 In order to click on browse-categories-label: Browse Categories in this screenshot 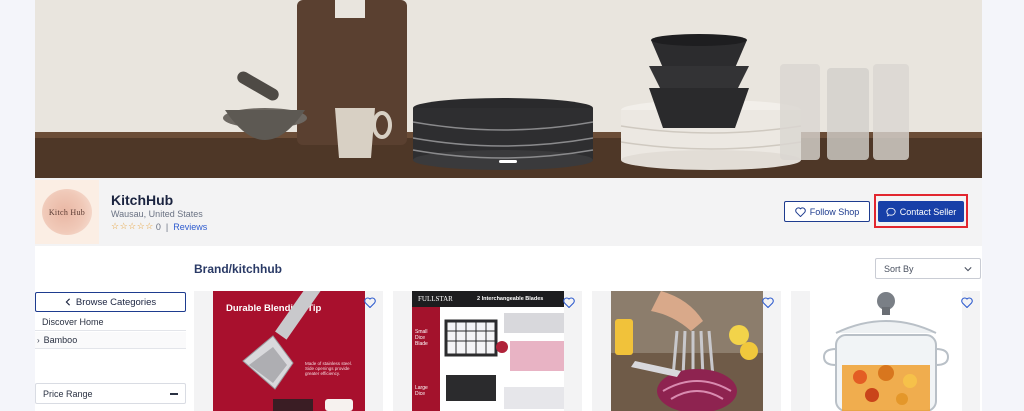, I will do `click(116, 302)`.